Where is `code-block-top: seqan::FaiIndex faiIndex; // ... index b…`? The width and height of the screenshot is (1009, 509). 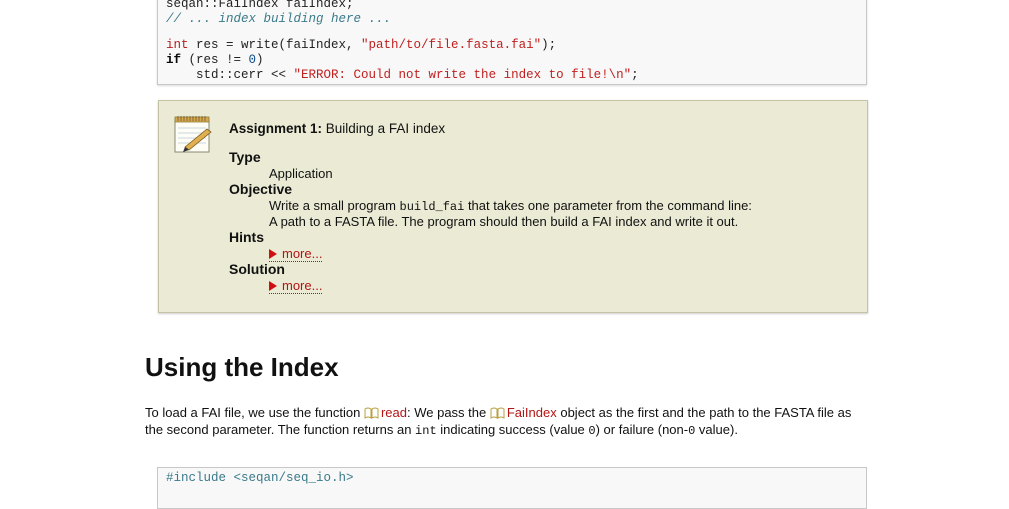
code-block-top: seqan::FaiIndex faiIndex; // ... index b… is located at coordinates (512, 42).